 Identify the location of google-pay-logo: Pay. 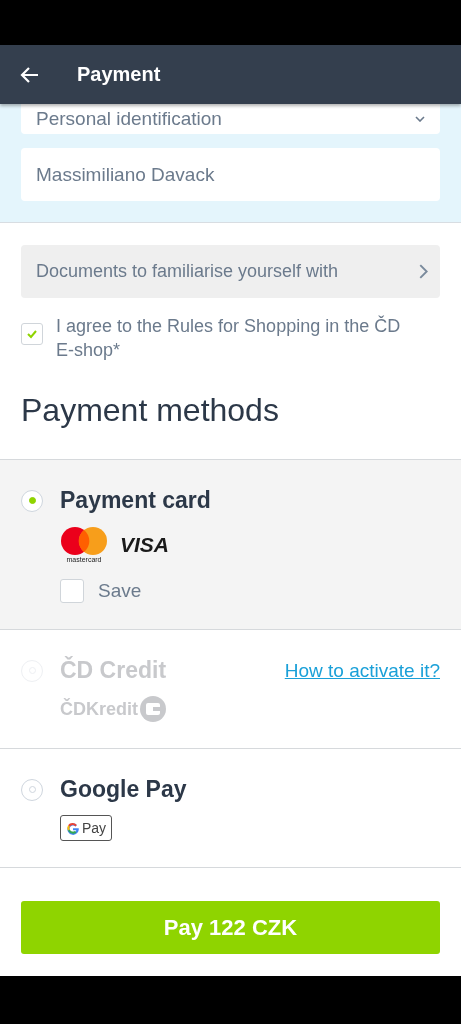
(86, 828).